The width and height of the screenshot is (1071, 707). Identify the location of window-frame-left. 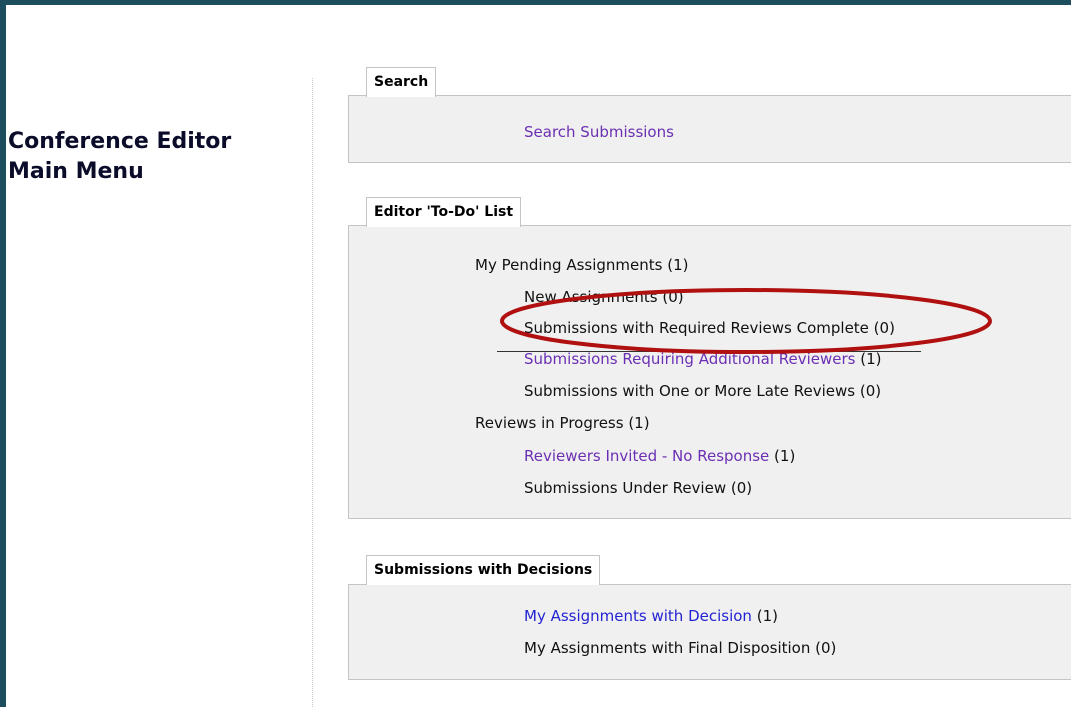
(3, 353).